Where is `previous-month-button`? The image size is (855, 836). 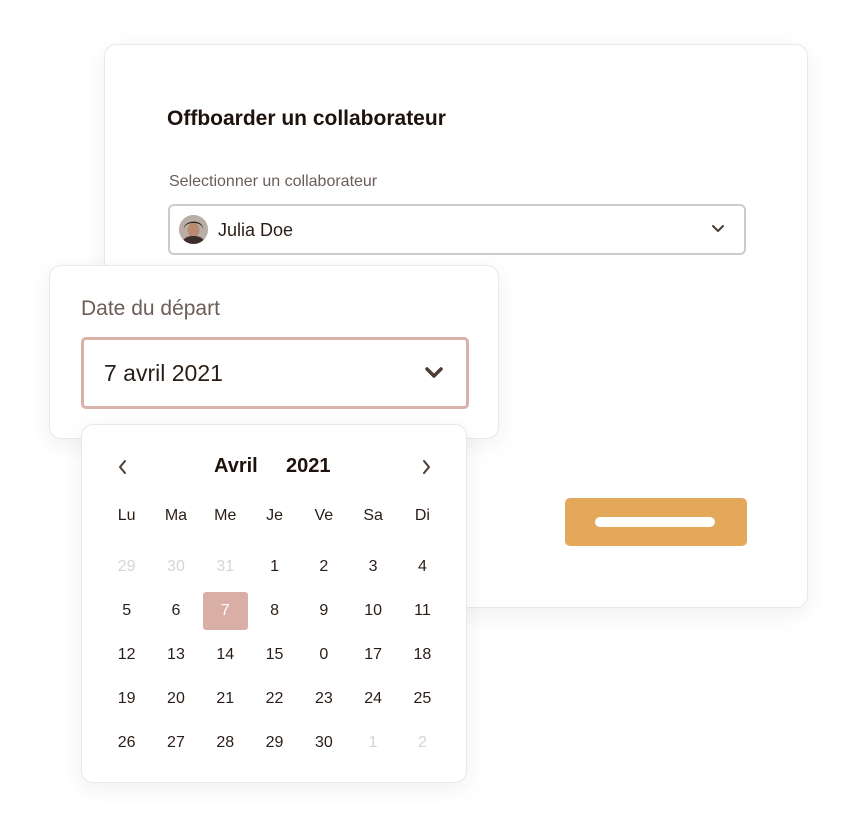
previous-month-button is located at coordinates (122, 467).